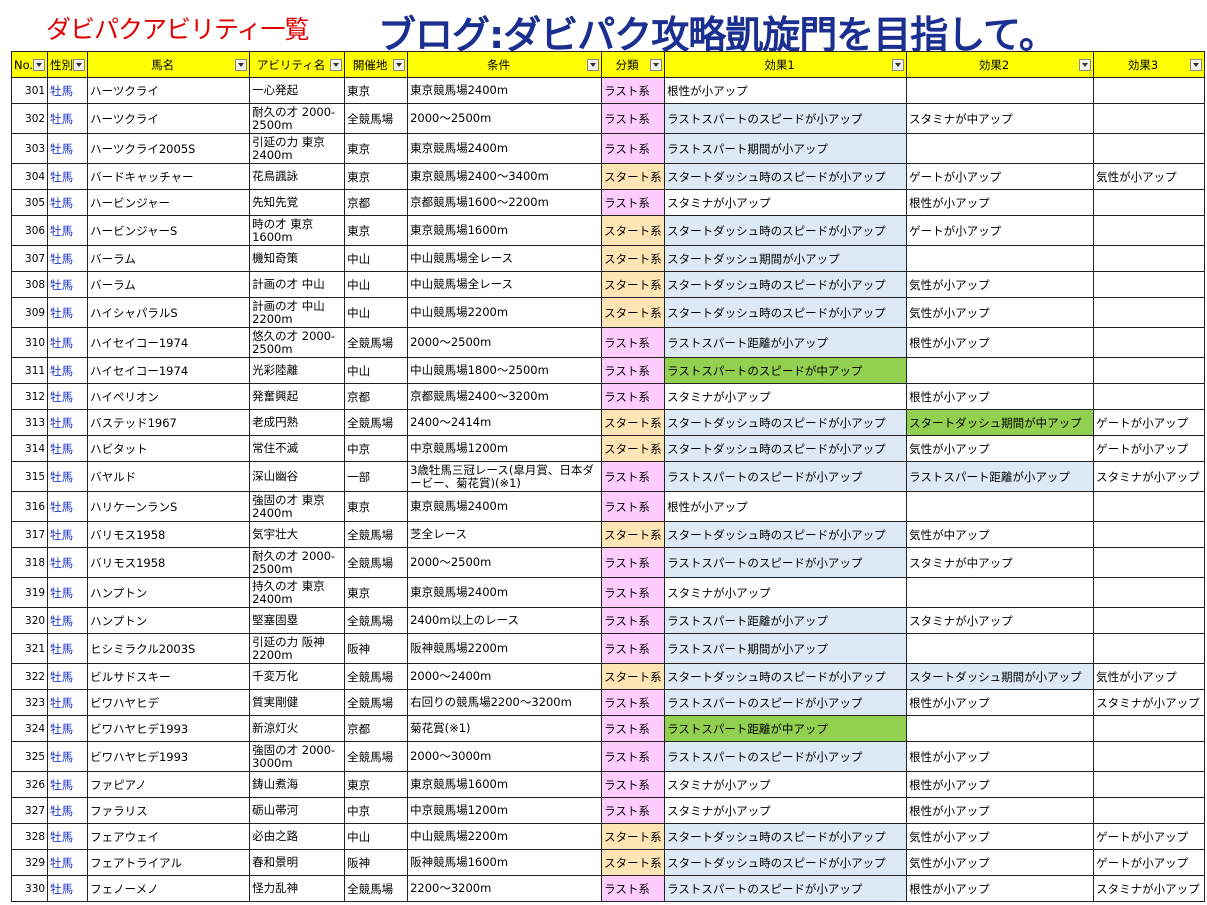  I want to click on cell-no: 310, so click(29, 342).